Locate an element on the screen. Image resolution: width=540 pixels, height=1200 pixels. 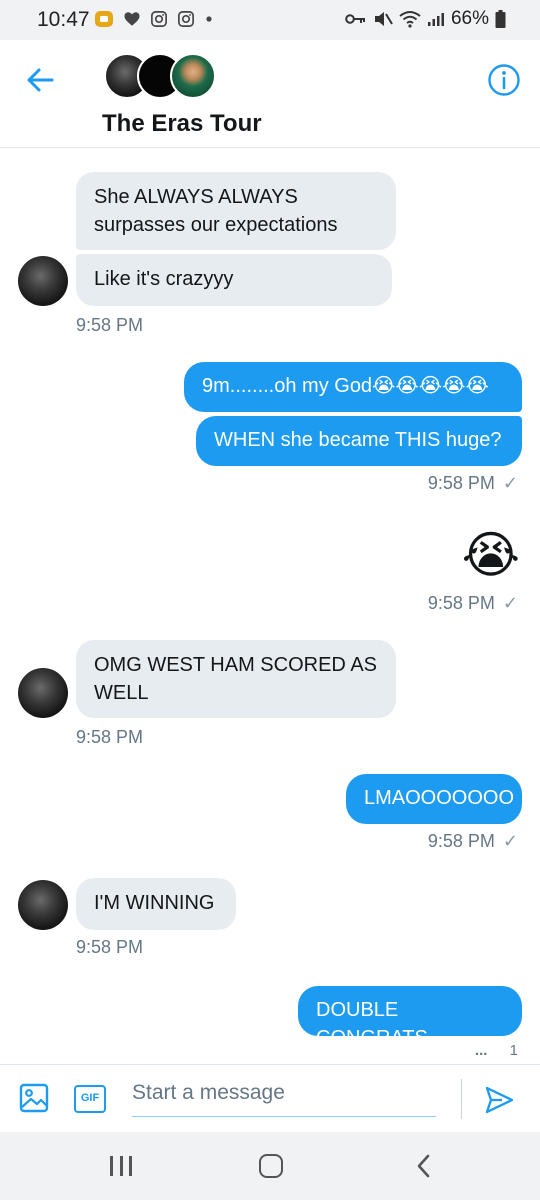
back-icon is located at coordinates (424, 1166).